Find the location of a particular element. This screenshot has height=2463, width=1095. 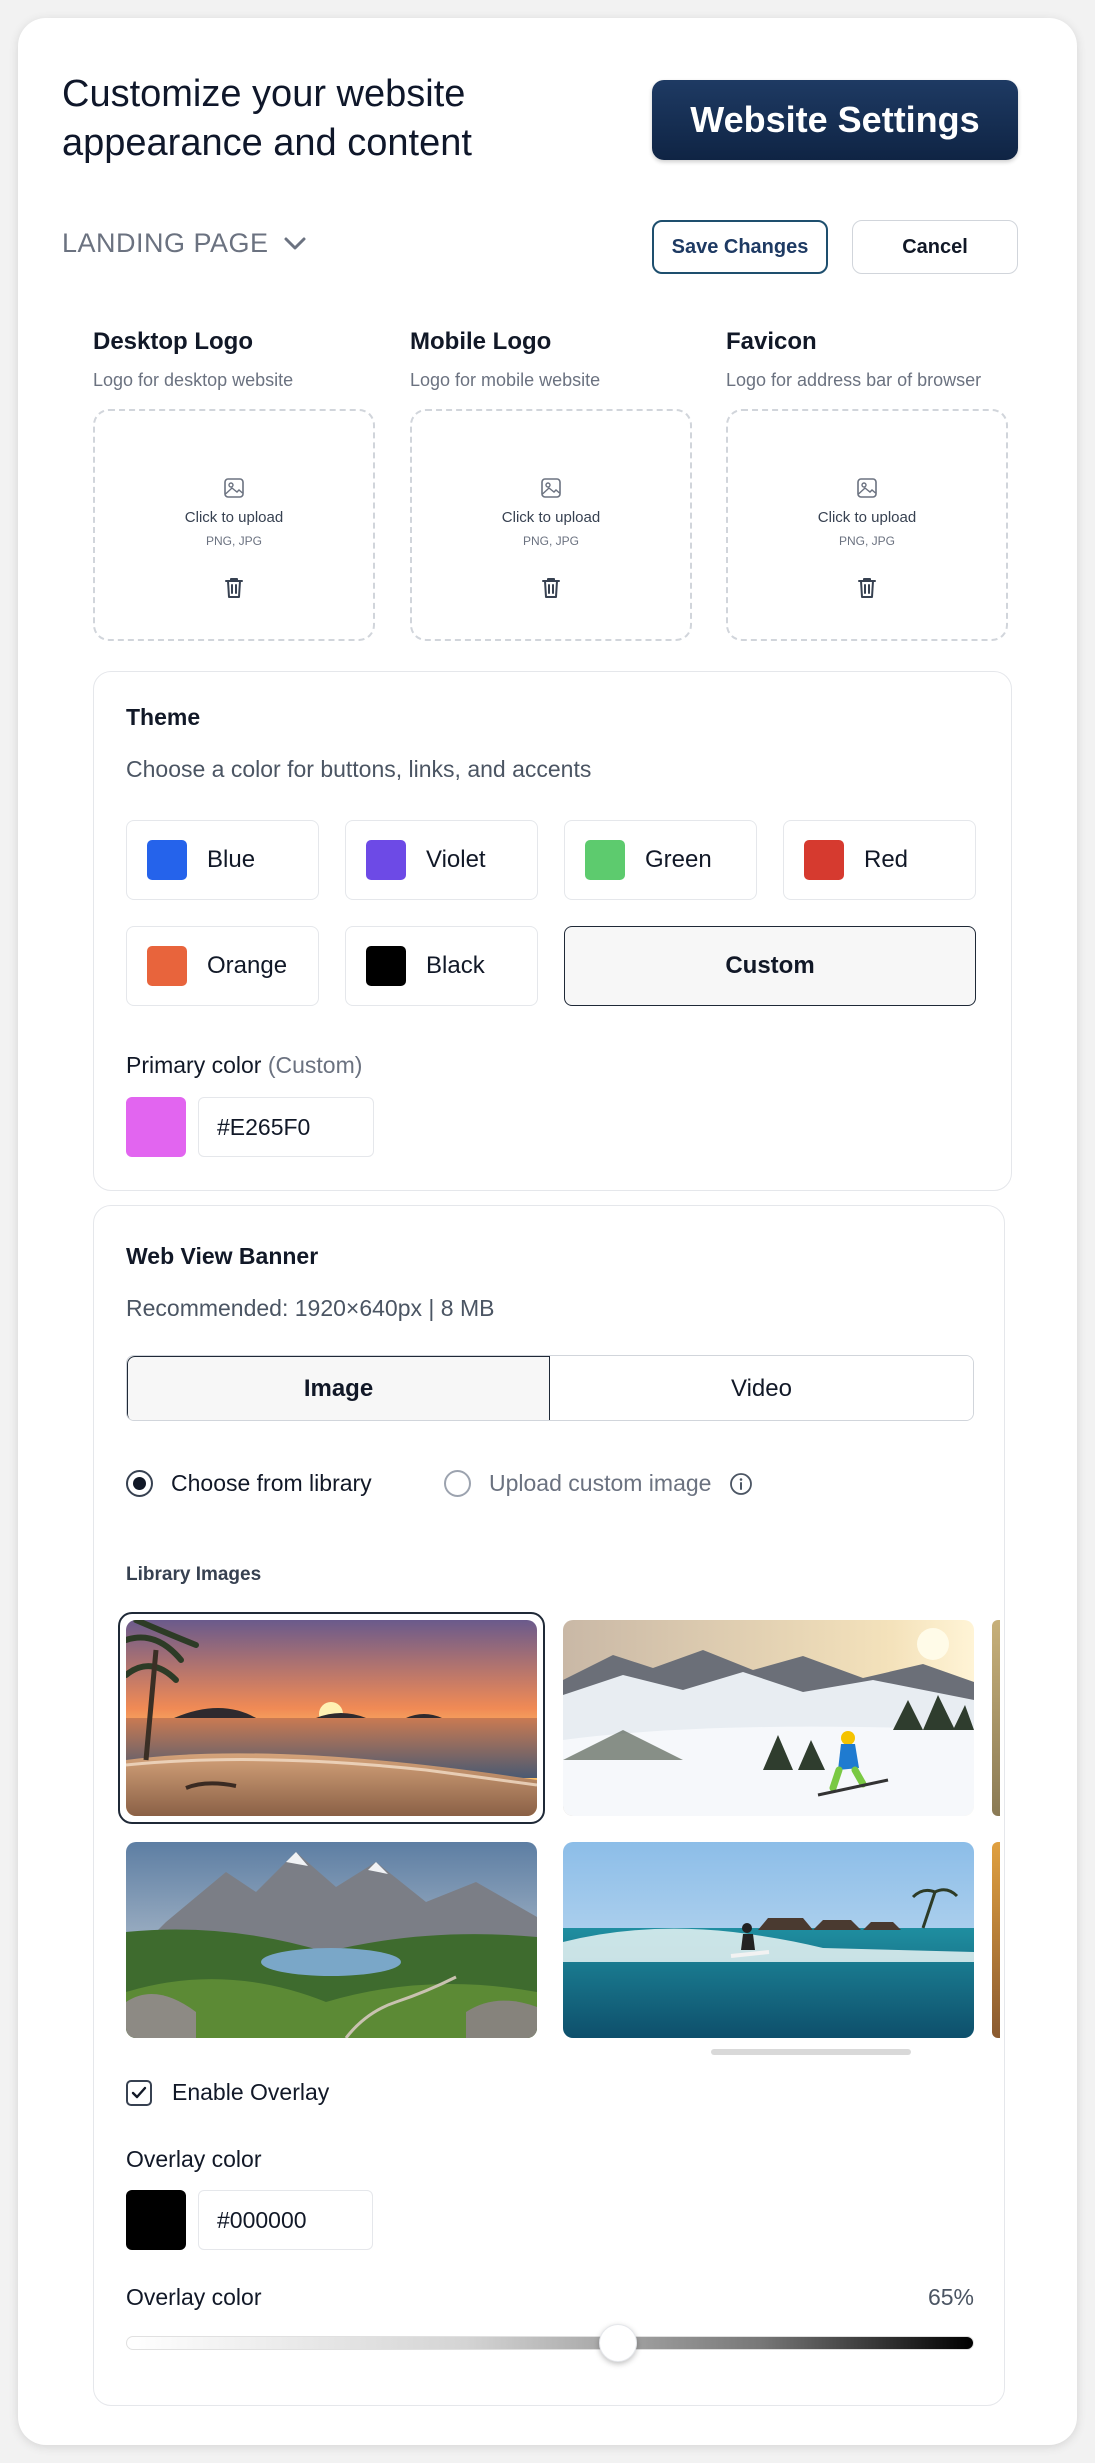

primary-color-text: Primary color is located at coordinates (194, 1065).